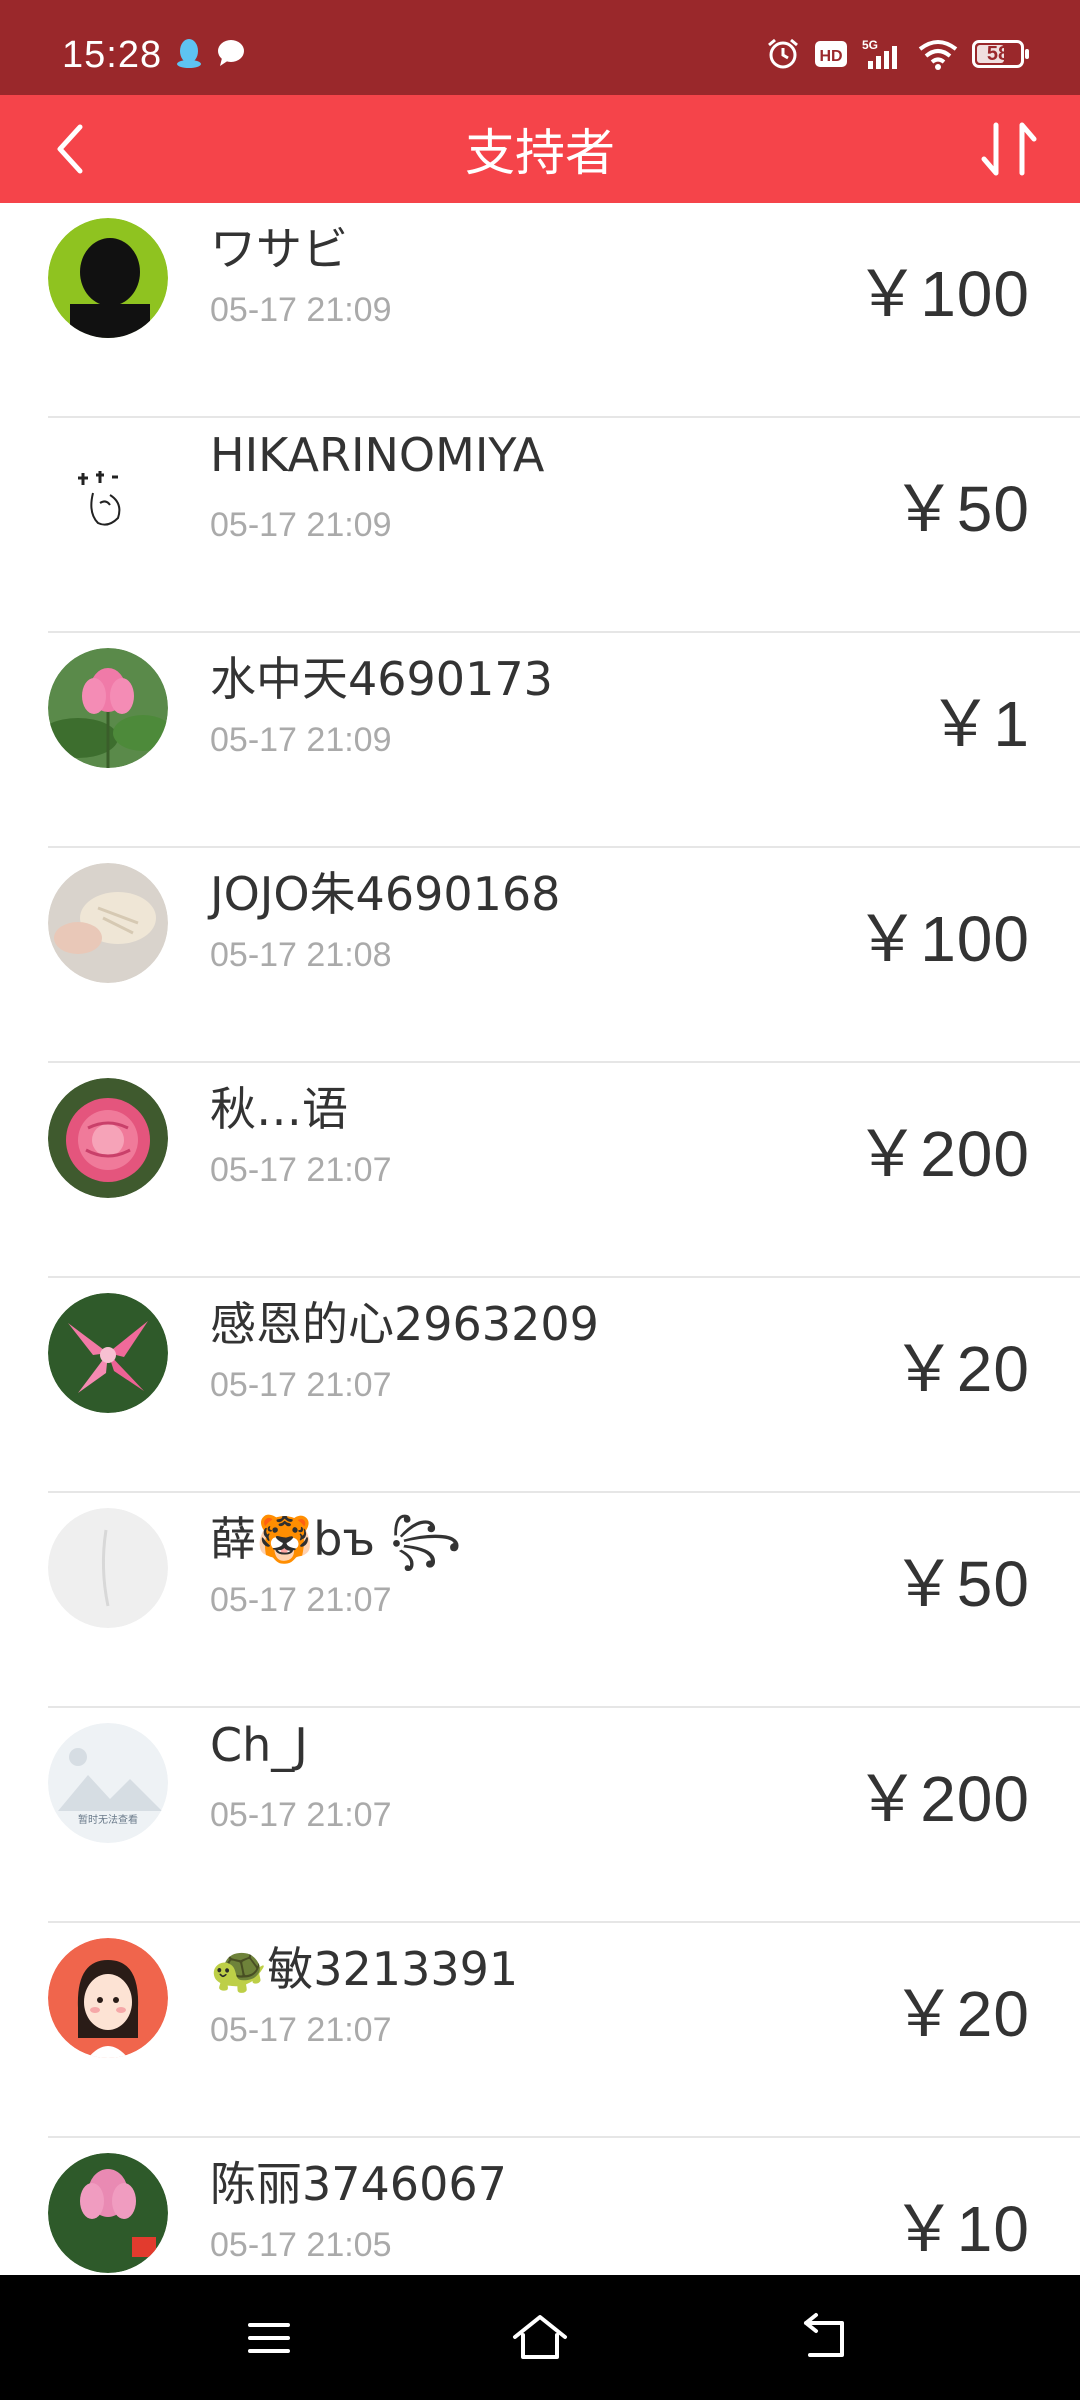 The width and height of the screenshot is (1080, 2400). Describe the element at coordinates (301, 955) in the screenshot. I see `support-time: 05-17 21:08` at that location.